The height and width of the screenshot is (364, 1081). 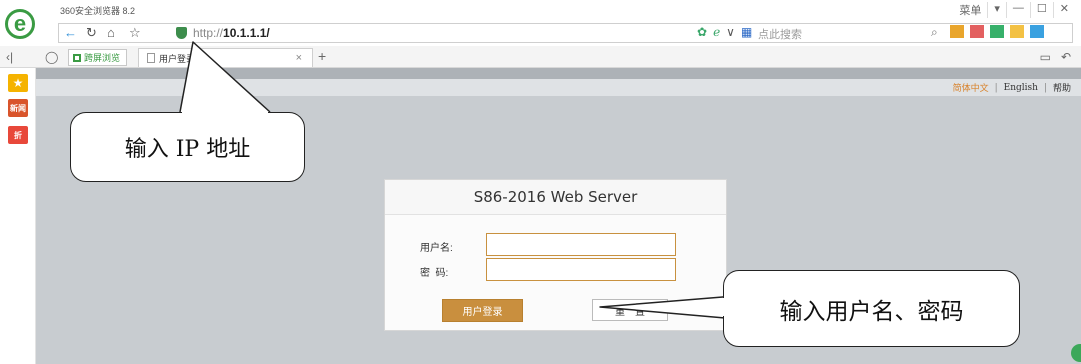 I want to click on help-link: 帮助, so click(x=1062, y=87).